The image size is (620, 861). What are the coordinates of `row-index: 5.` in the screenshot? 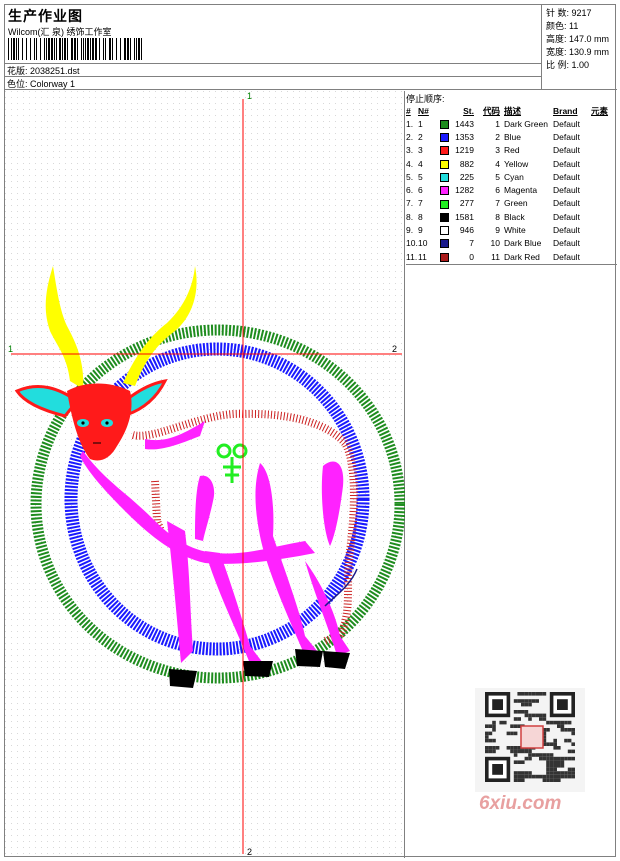 It's located at (410, 176).